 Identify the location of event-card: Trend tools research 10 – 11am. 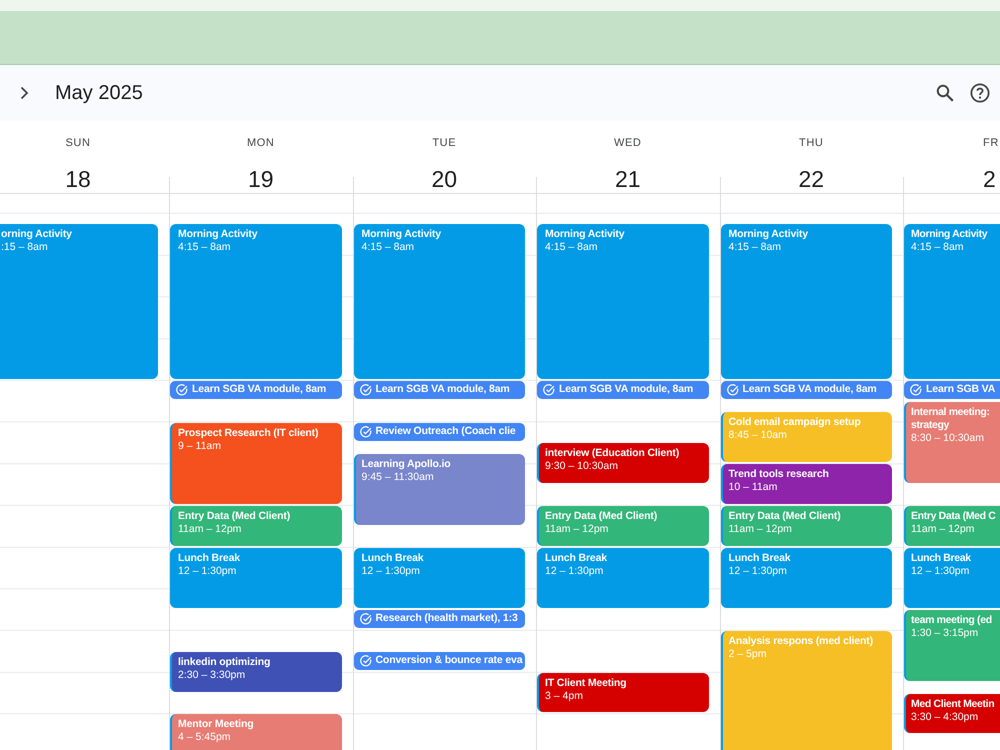
(806, 484).